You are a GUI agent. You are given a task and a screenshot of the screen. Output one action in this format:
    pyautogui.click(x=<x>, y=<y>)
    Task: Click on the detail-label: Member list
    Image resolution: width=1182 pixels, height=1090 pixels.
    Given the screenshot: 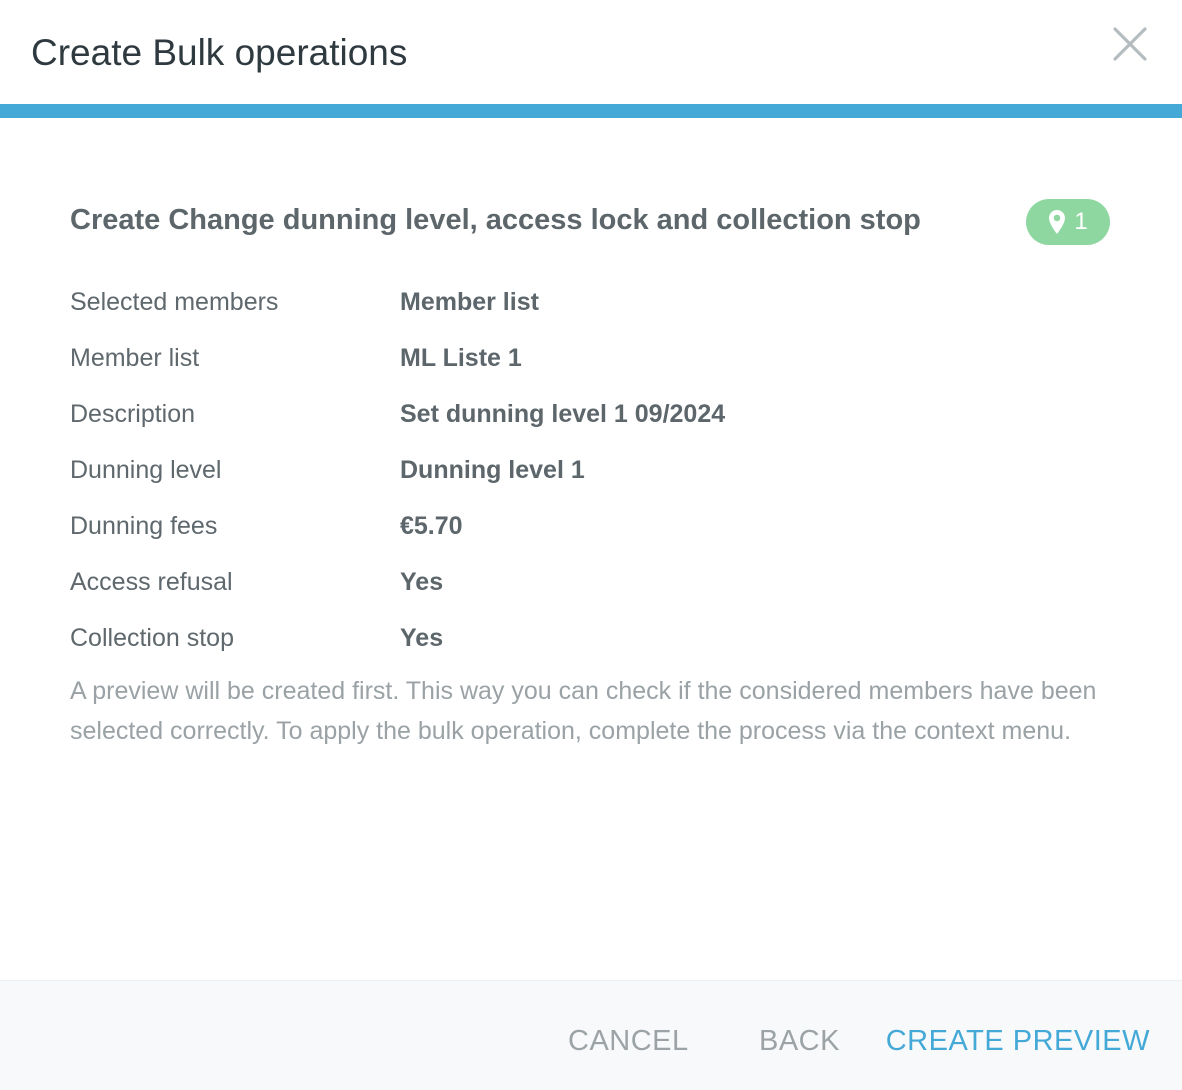 What is the action you would take?
    pyautogui.click(x=135, y=358)
    